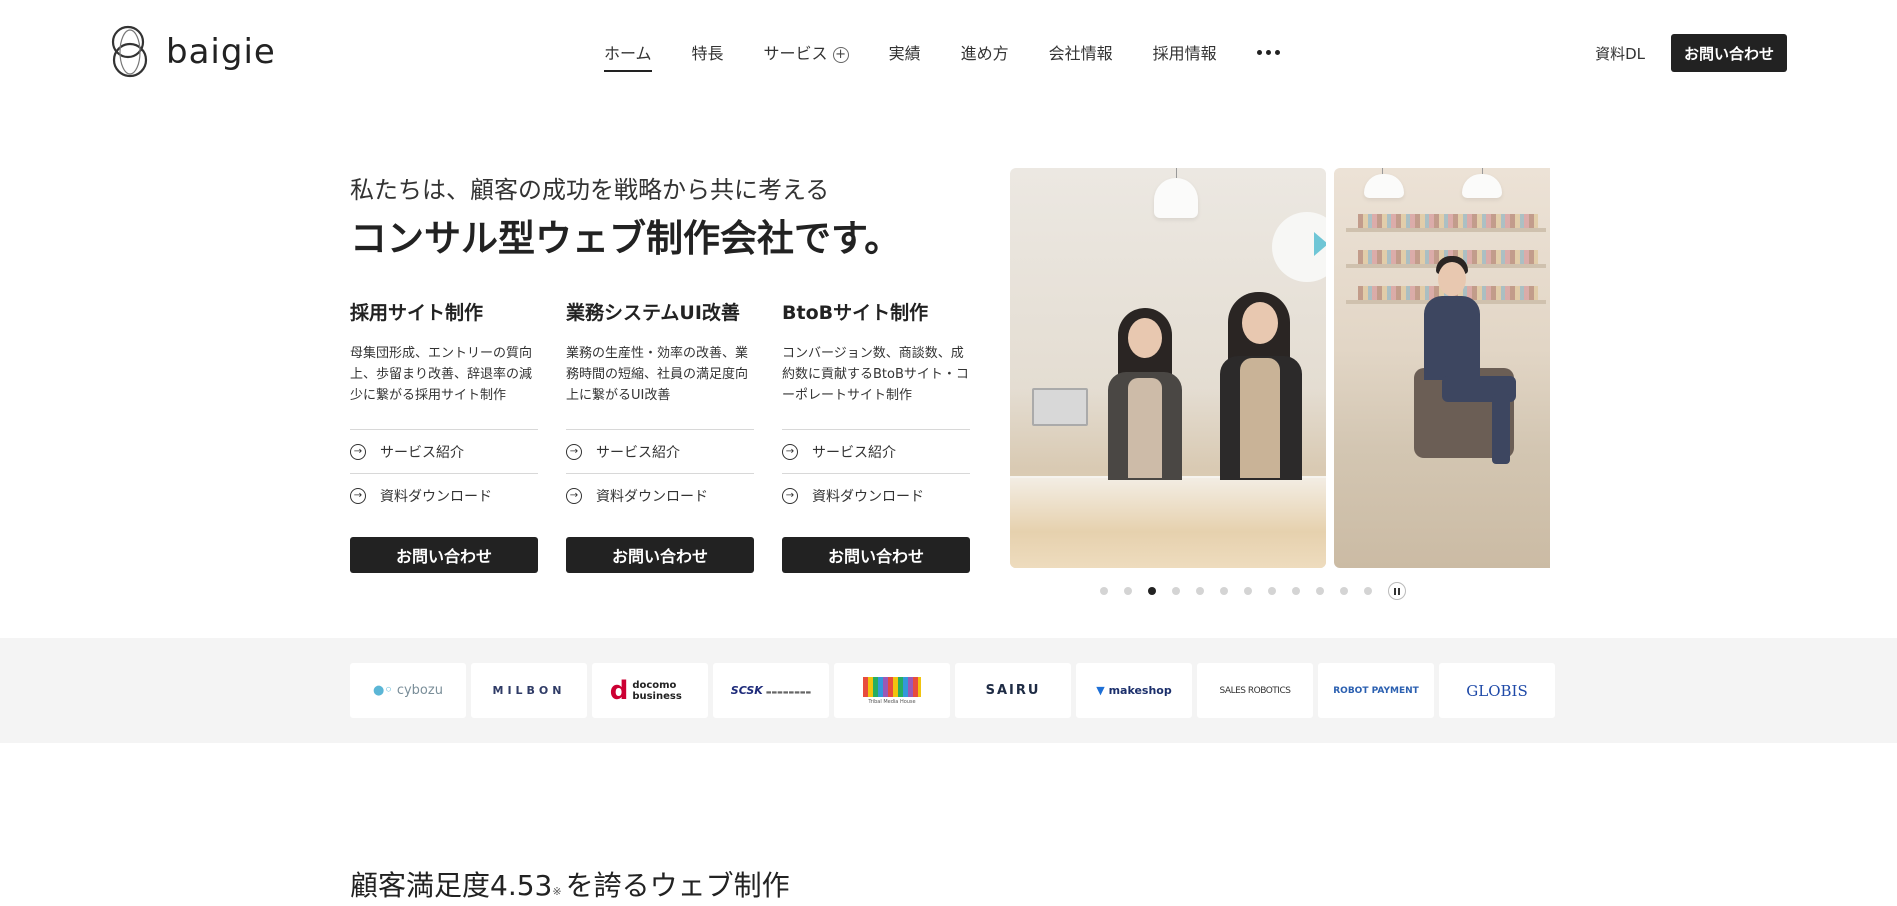  What do you see at coordinates (1176, 198) in the screenshot?
I see `pendant-lamp` at bounding box center [1176, 198].